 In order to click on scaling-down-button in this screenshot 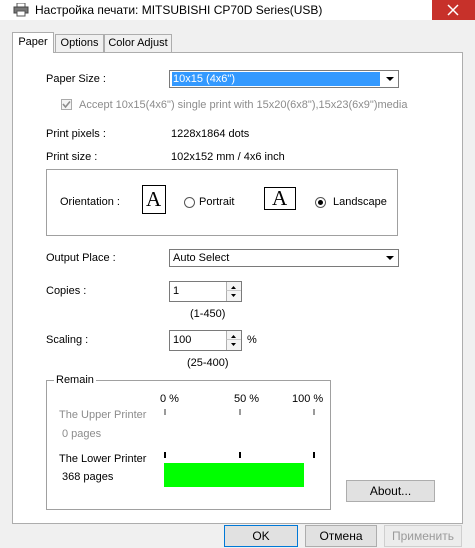, I will do `click(233, 345)`.